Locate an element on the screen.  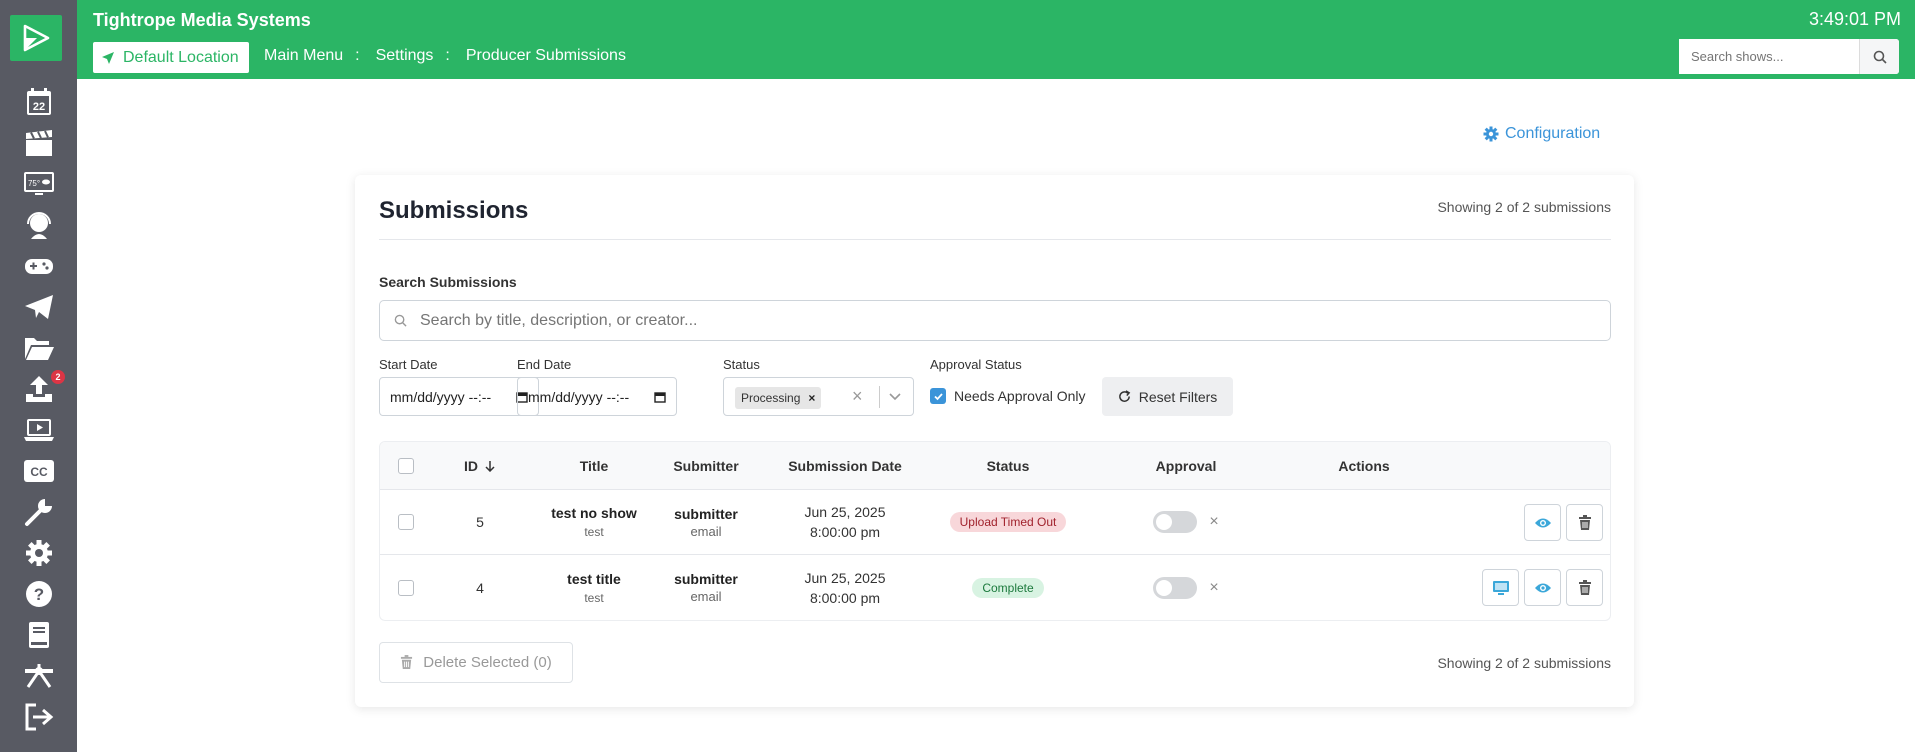
laptop-play-icon is located at coordinates (38, 430).